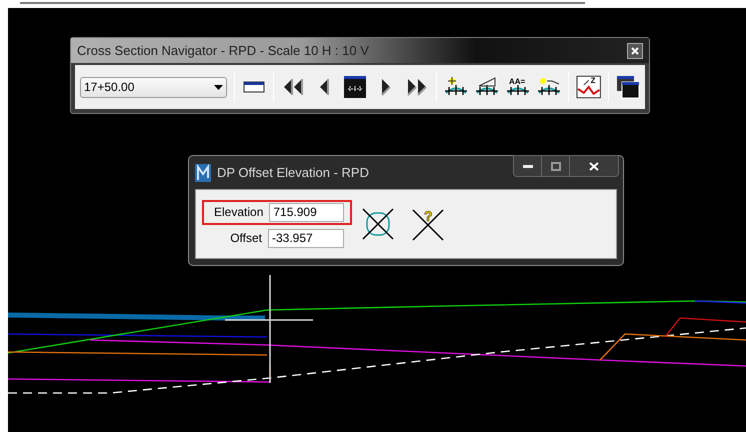 This screenshot has height=432, width=746. I want to click on tool-button, so click(378, 224).